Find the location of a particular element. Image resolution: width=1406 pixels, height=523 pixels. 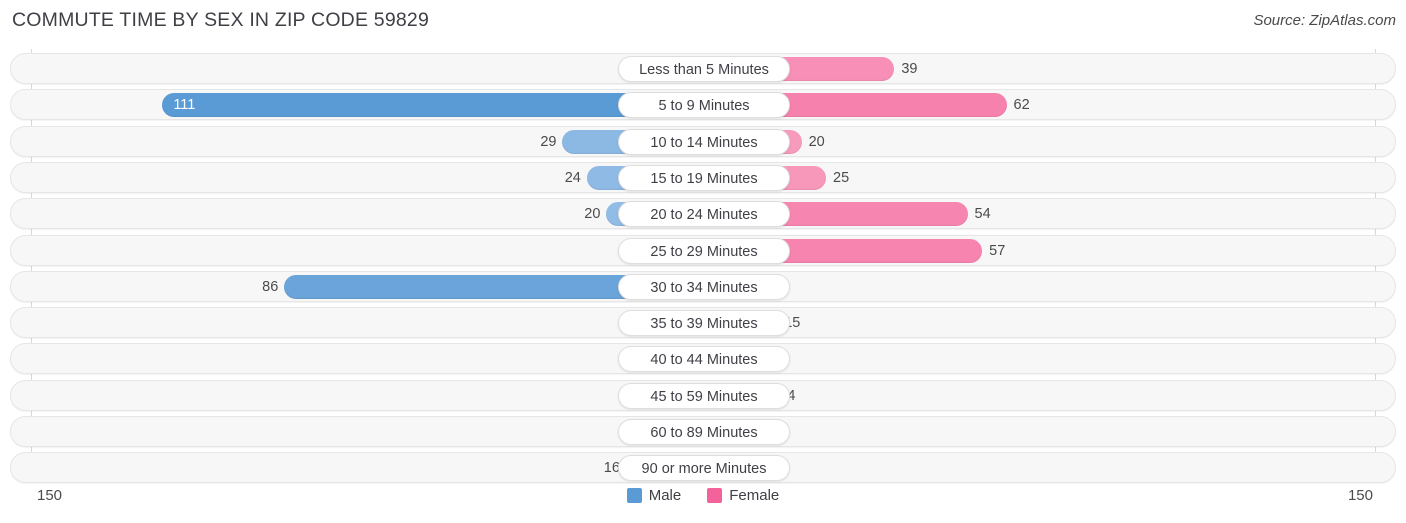

value-label-male: 16 is located at coordinates (611, 468).